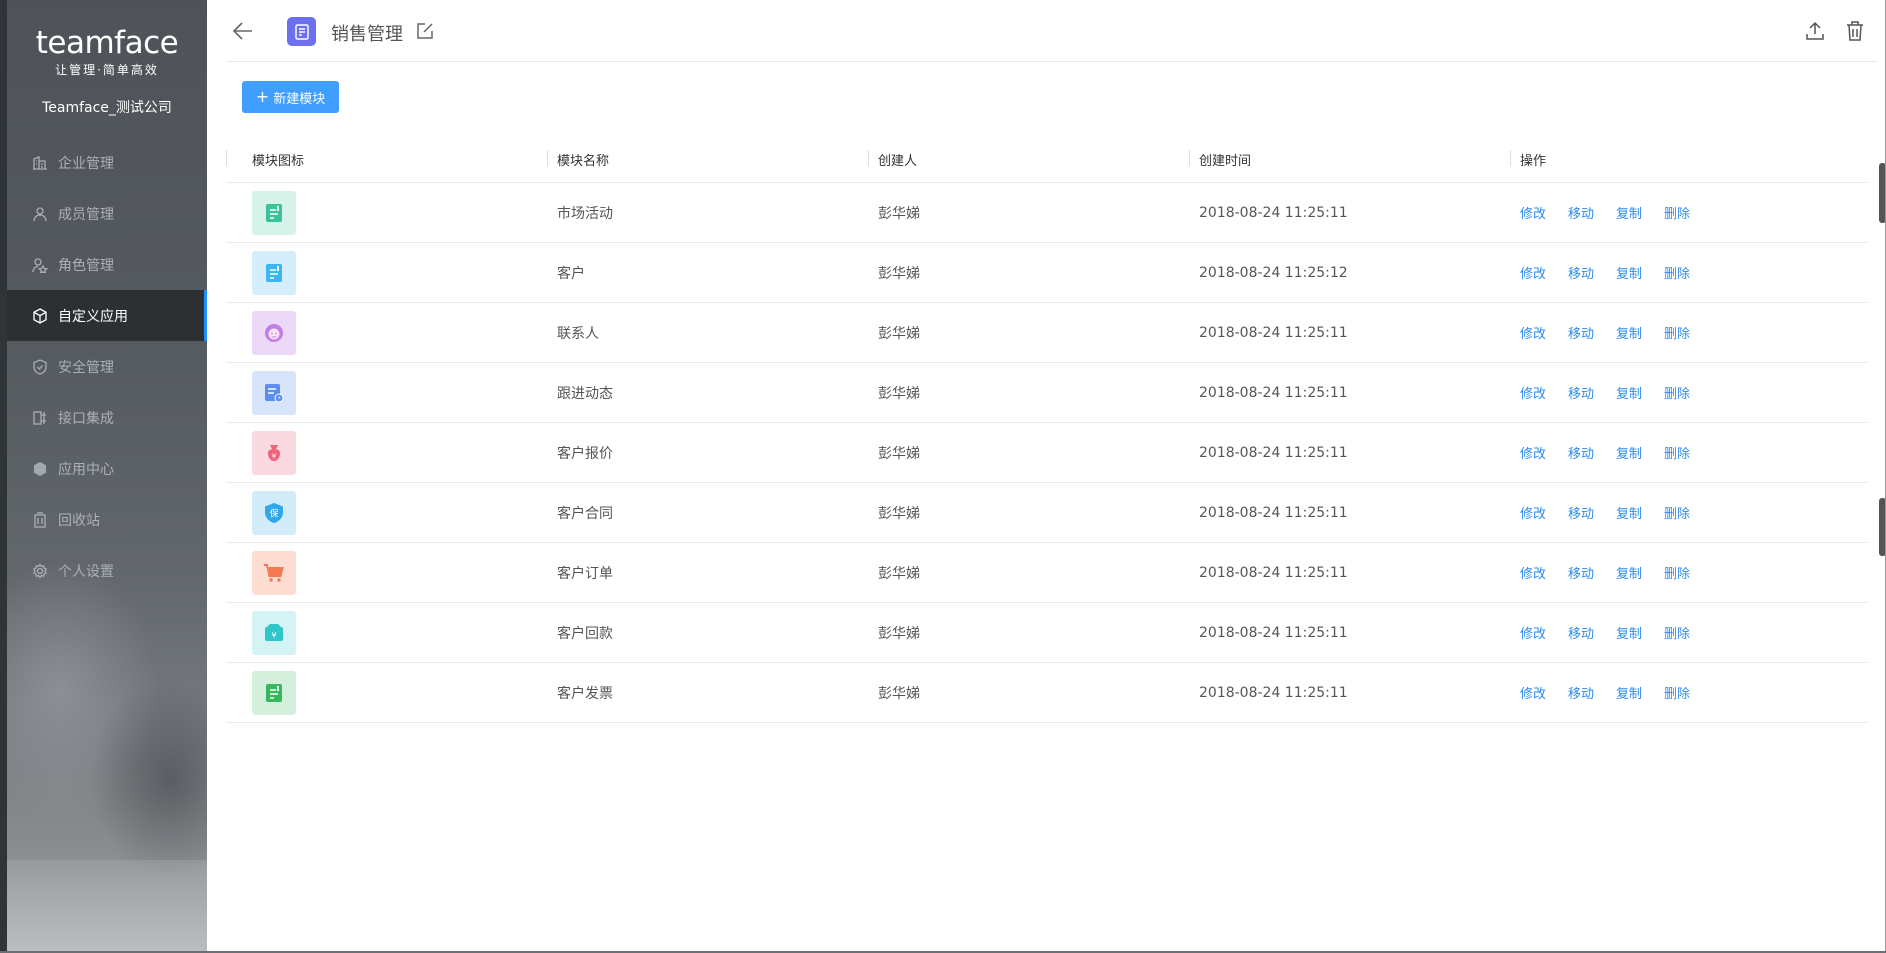  I want to click on money-bag-icon: ¥, so click(274, 452).